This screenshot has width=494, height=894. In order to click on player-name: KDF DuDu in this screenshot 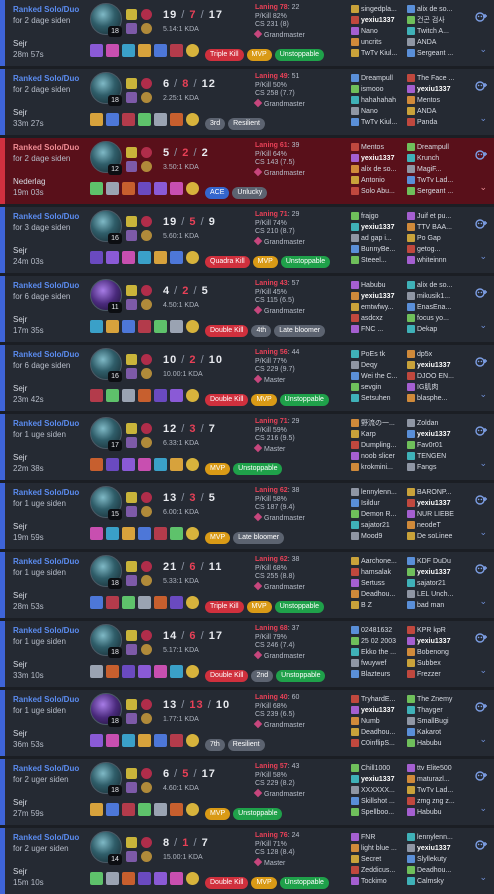, I will do `click(440, 561)`.